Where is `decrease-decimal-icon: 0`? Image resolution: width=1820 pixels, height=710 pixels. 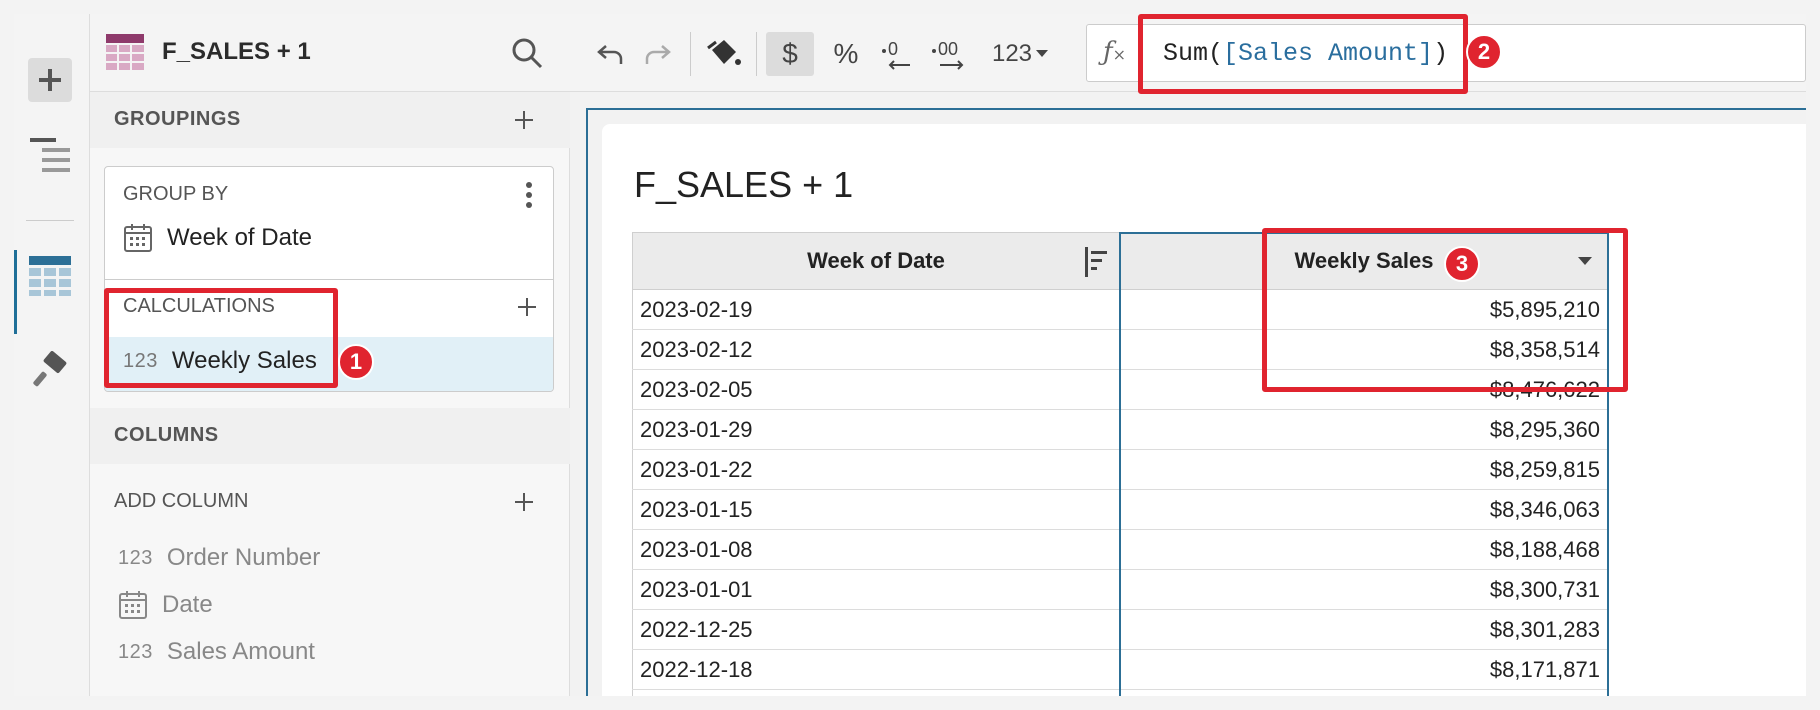 decrease-decimal-icon: 0 is located at coordinates (896, 54).